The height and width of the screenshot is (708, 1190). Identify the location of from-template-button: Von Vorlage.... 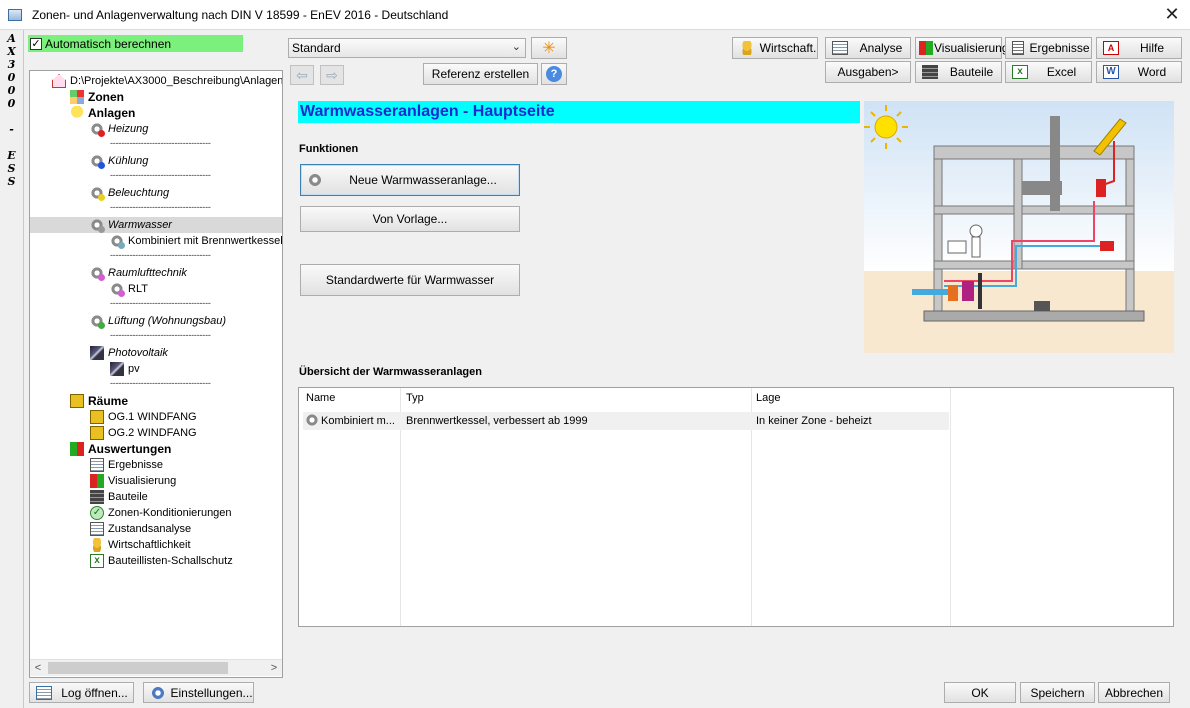
(410, 219).